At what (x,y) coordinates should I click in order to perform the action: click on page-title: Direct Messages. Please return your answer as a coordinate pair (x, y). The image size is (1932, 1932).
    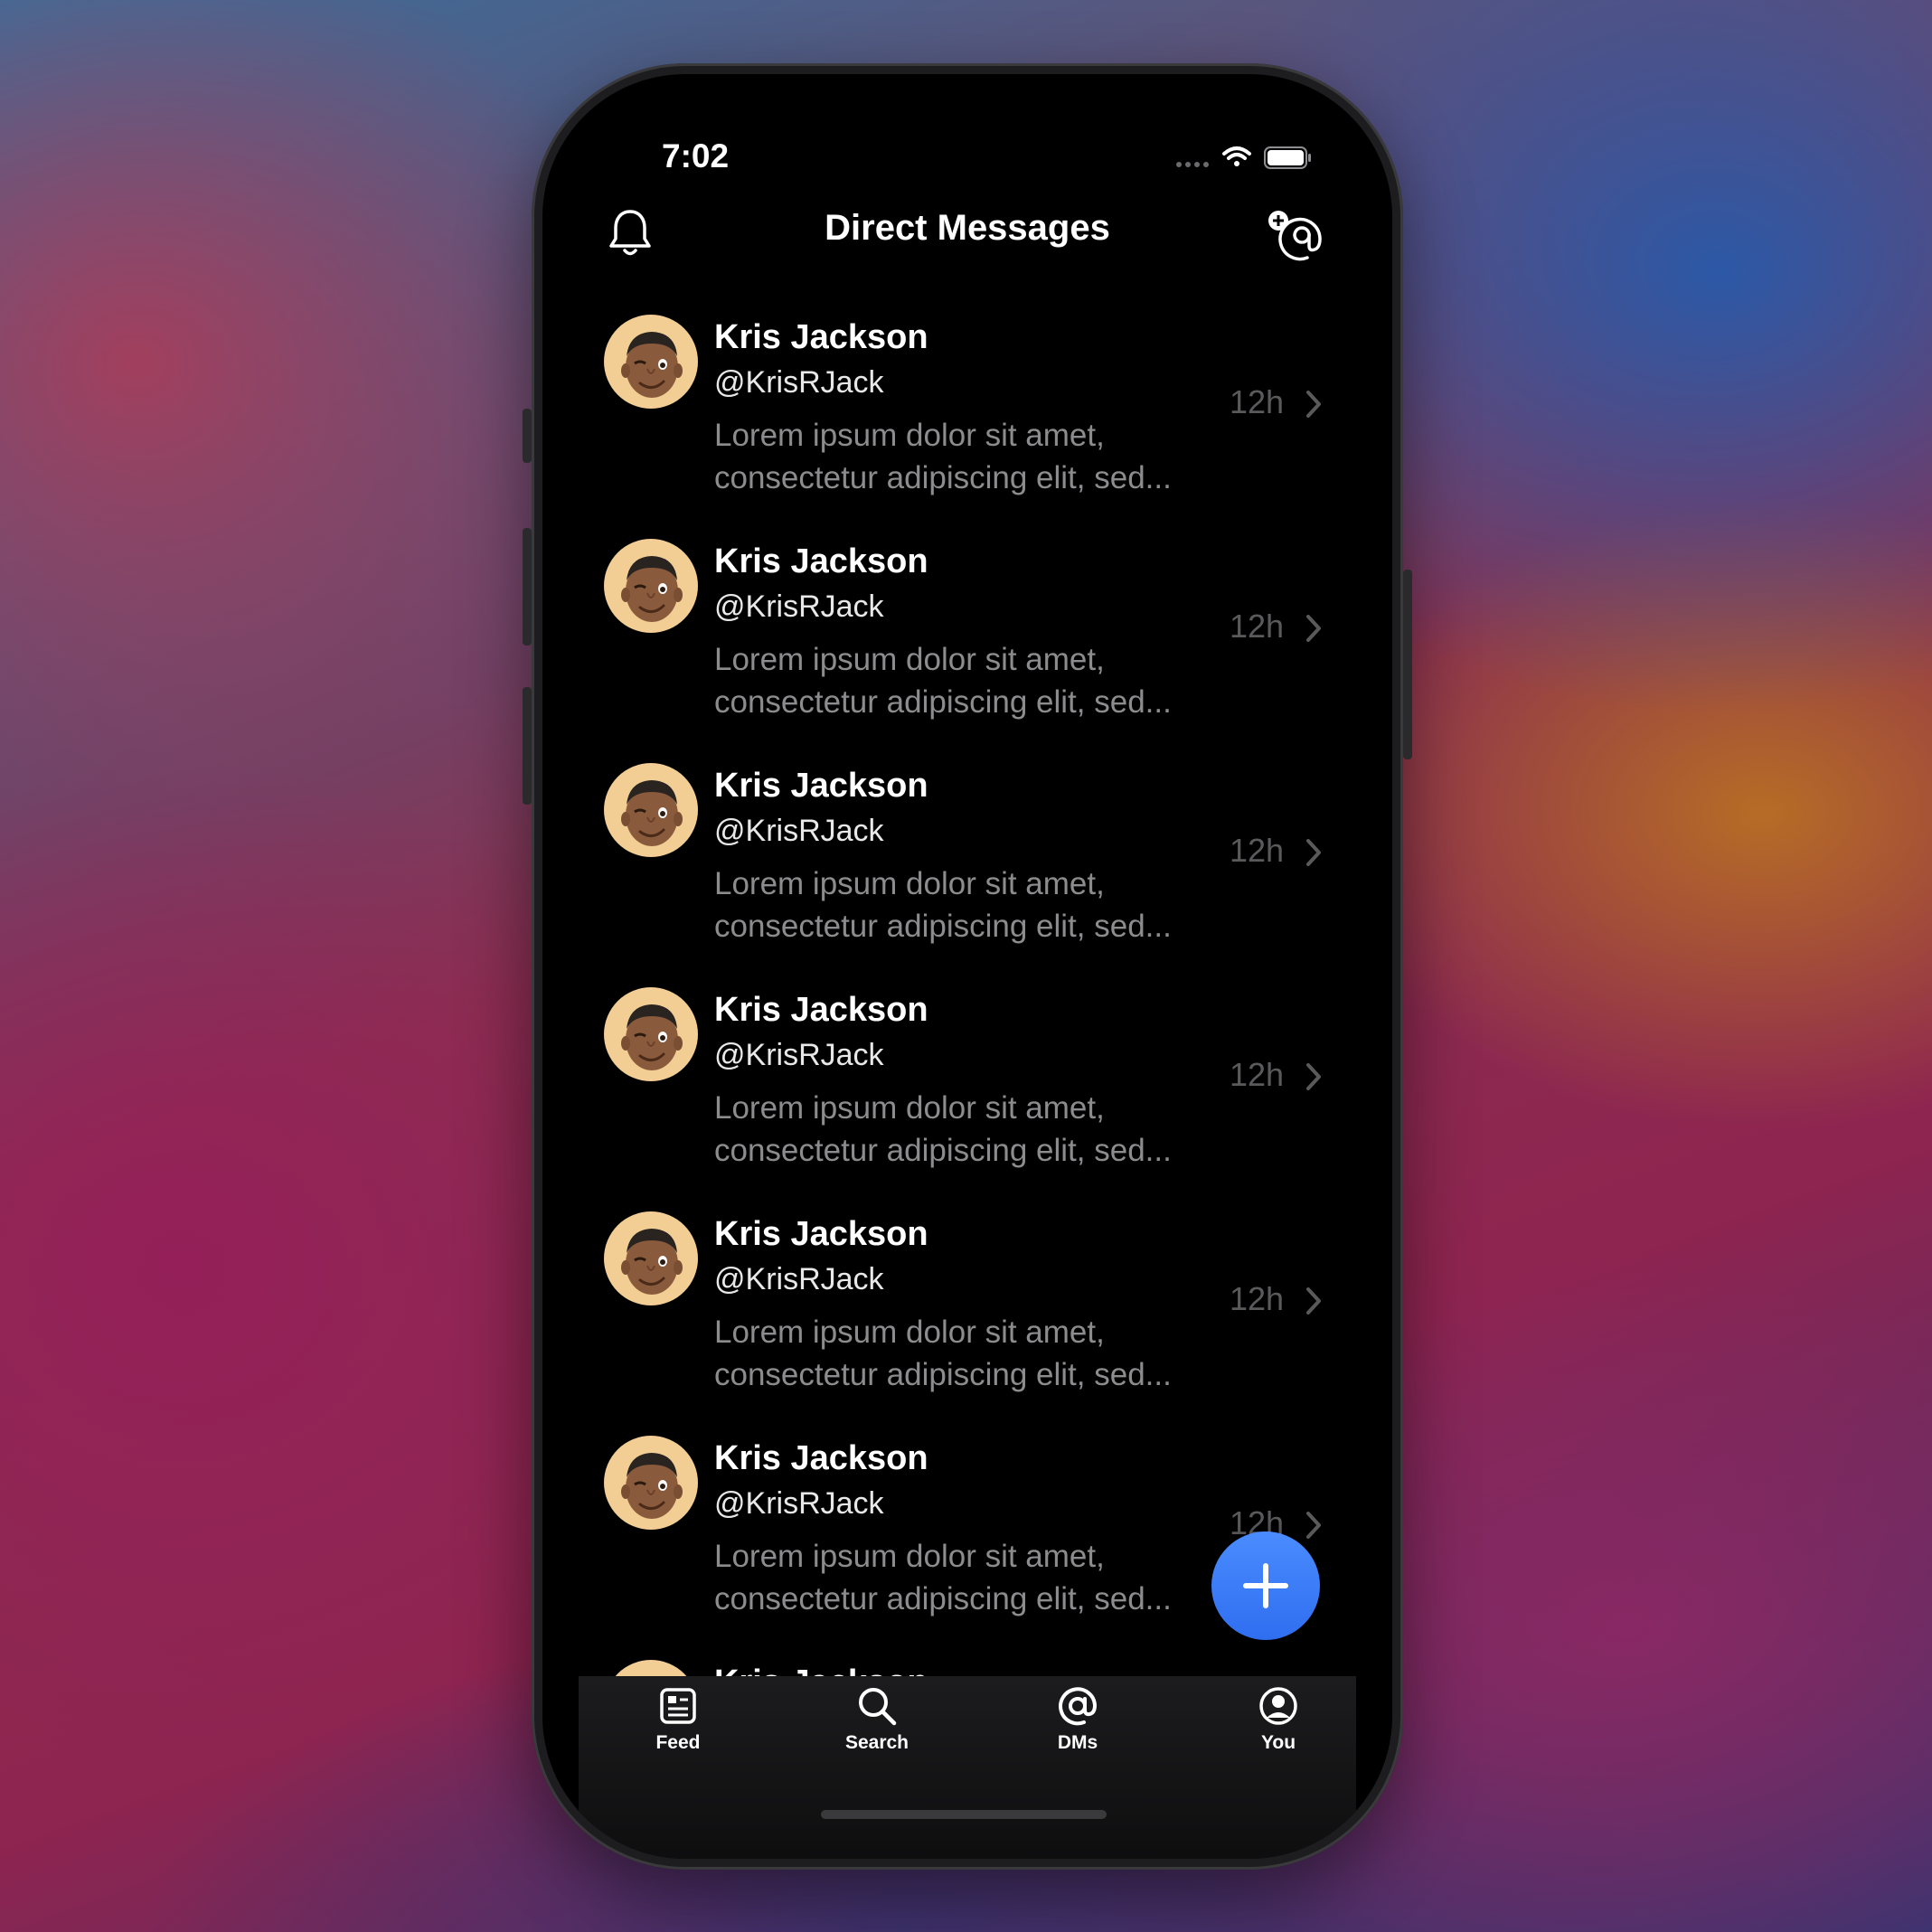
    Looking at the image, I should click on (967, 228).